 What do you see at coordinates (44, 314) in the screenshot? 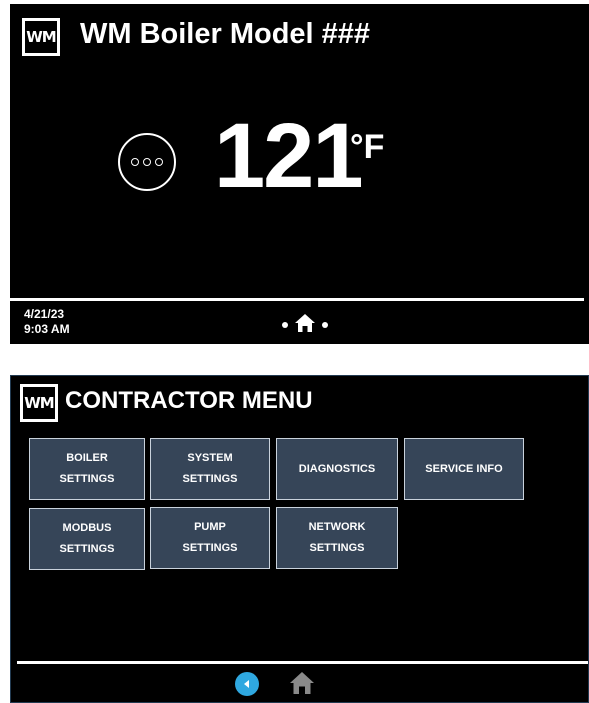
I see `date-label: 4/21/23` at bounding box center [44, 314].